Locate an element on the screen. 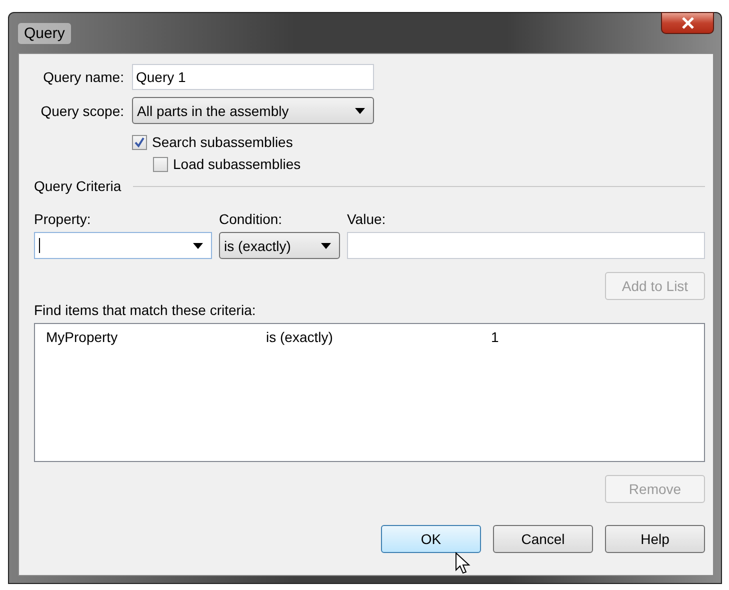  group-title: Query Criteria is located at coordinates (78, 186).